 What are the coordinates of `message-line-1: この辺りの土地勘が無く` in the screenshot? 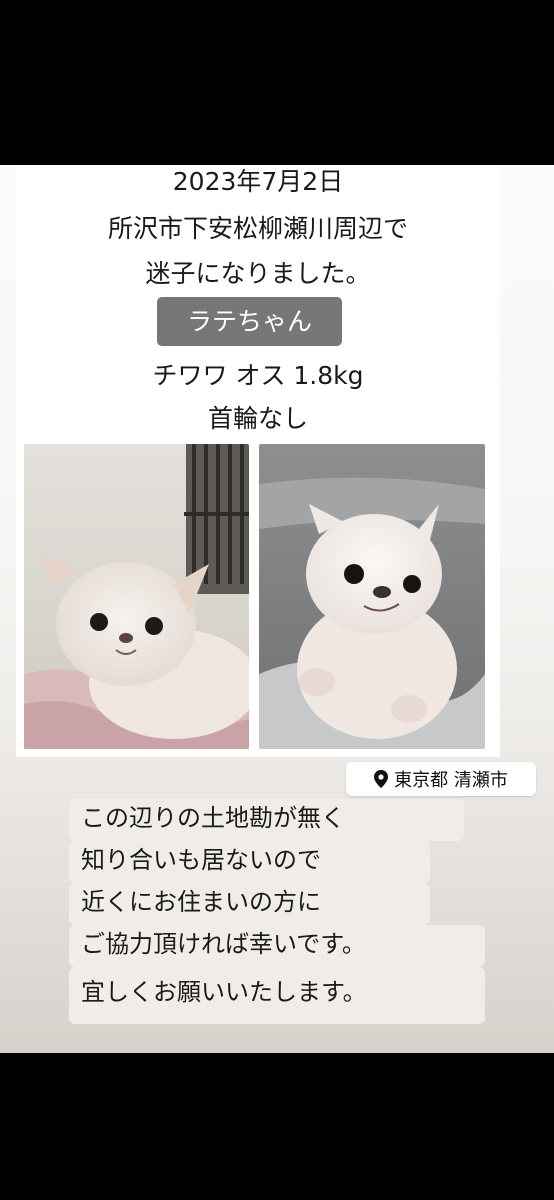 It's located at (266, 820).